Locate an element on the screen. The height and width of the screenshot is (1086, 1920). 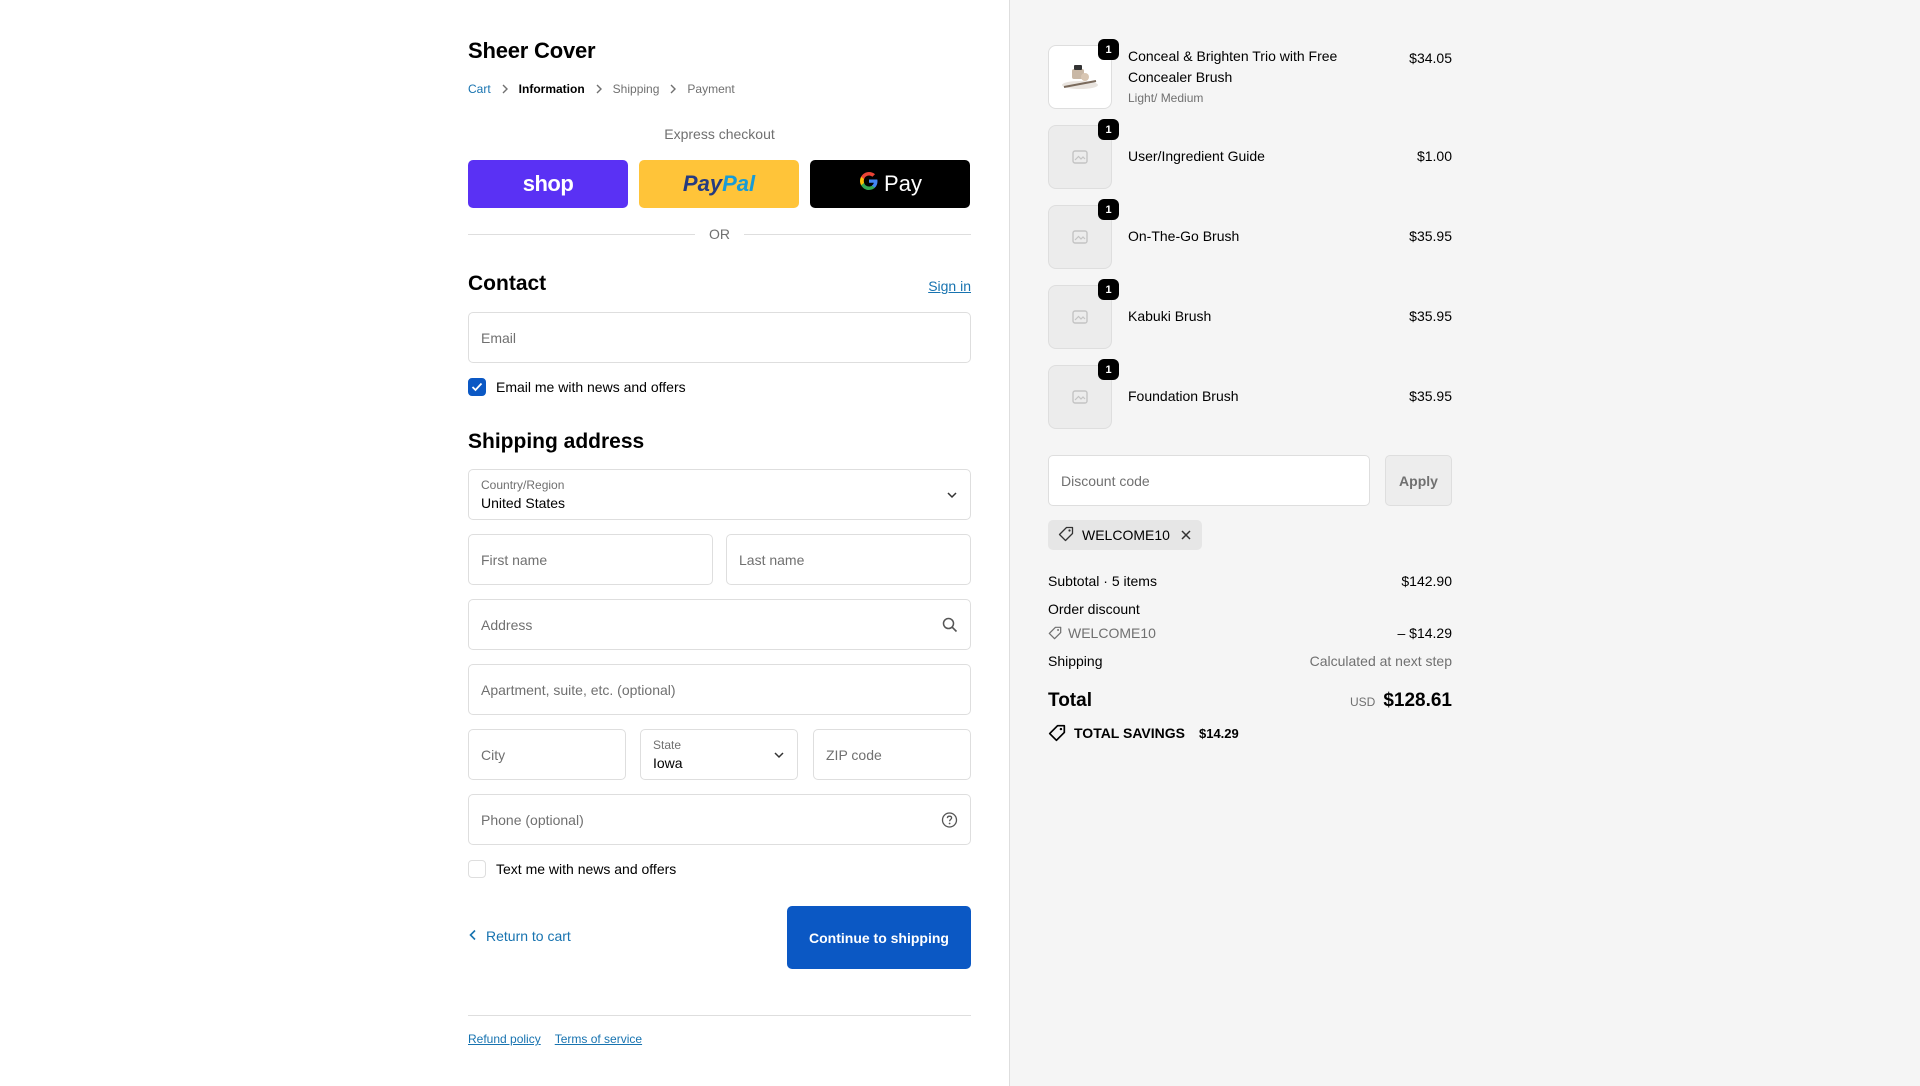
zip-code-field: ZIP code is located at coordinates (892, 754).